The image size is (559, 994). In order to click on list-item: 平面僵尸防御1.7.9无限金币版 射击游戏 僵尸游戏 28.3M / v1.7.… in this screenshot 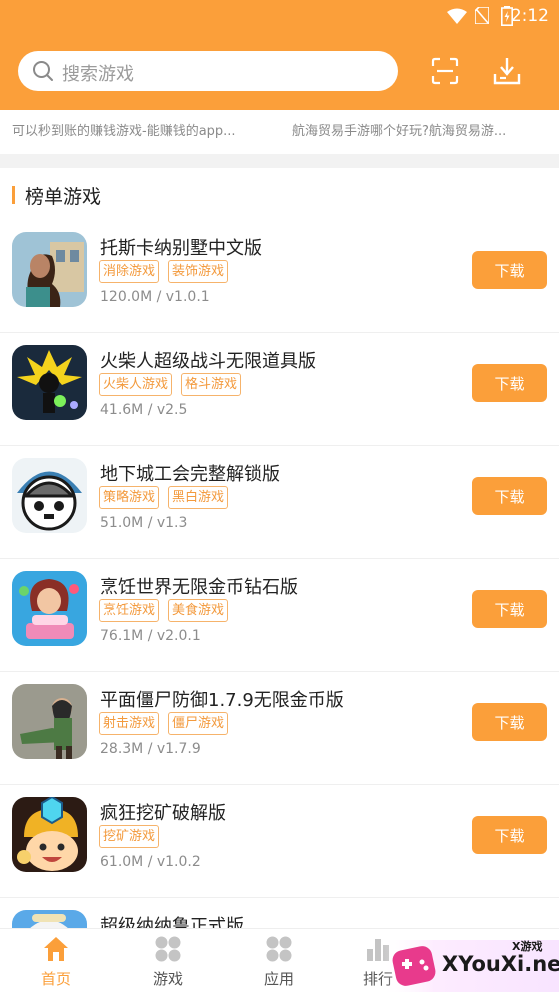, I will do `click(279, 728)`.